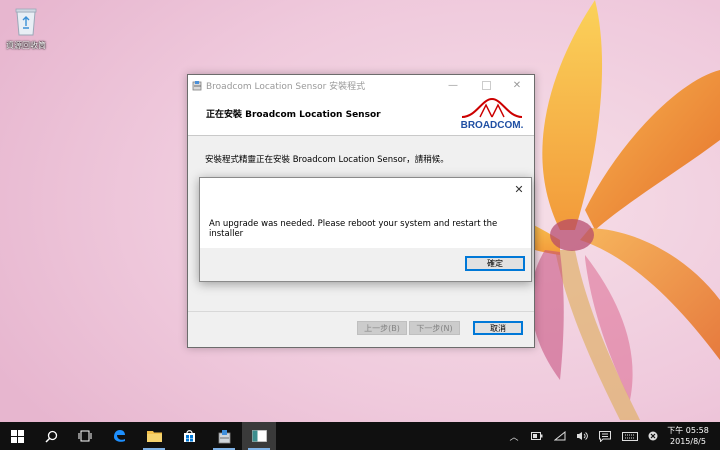  I want to click on search-icon, so click(50, 436).